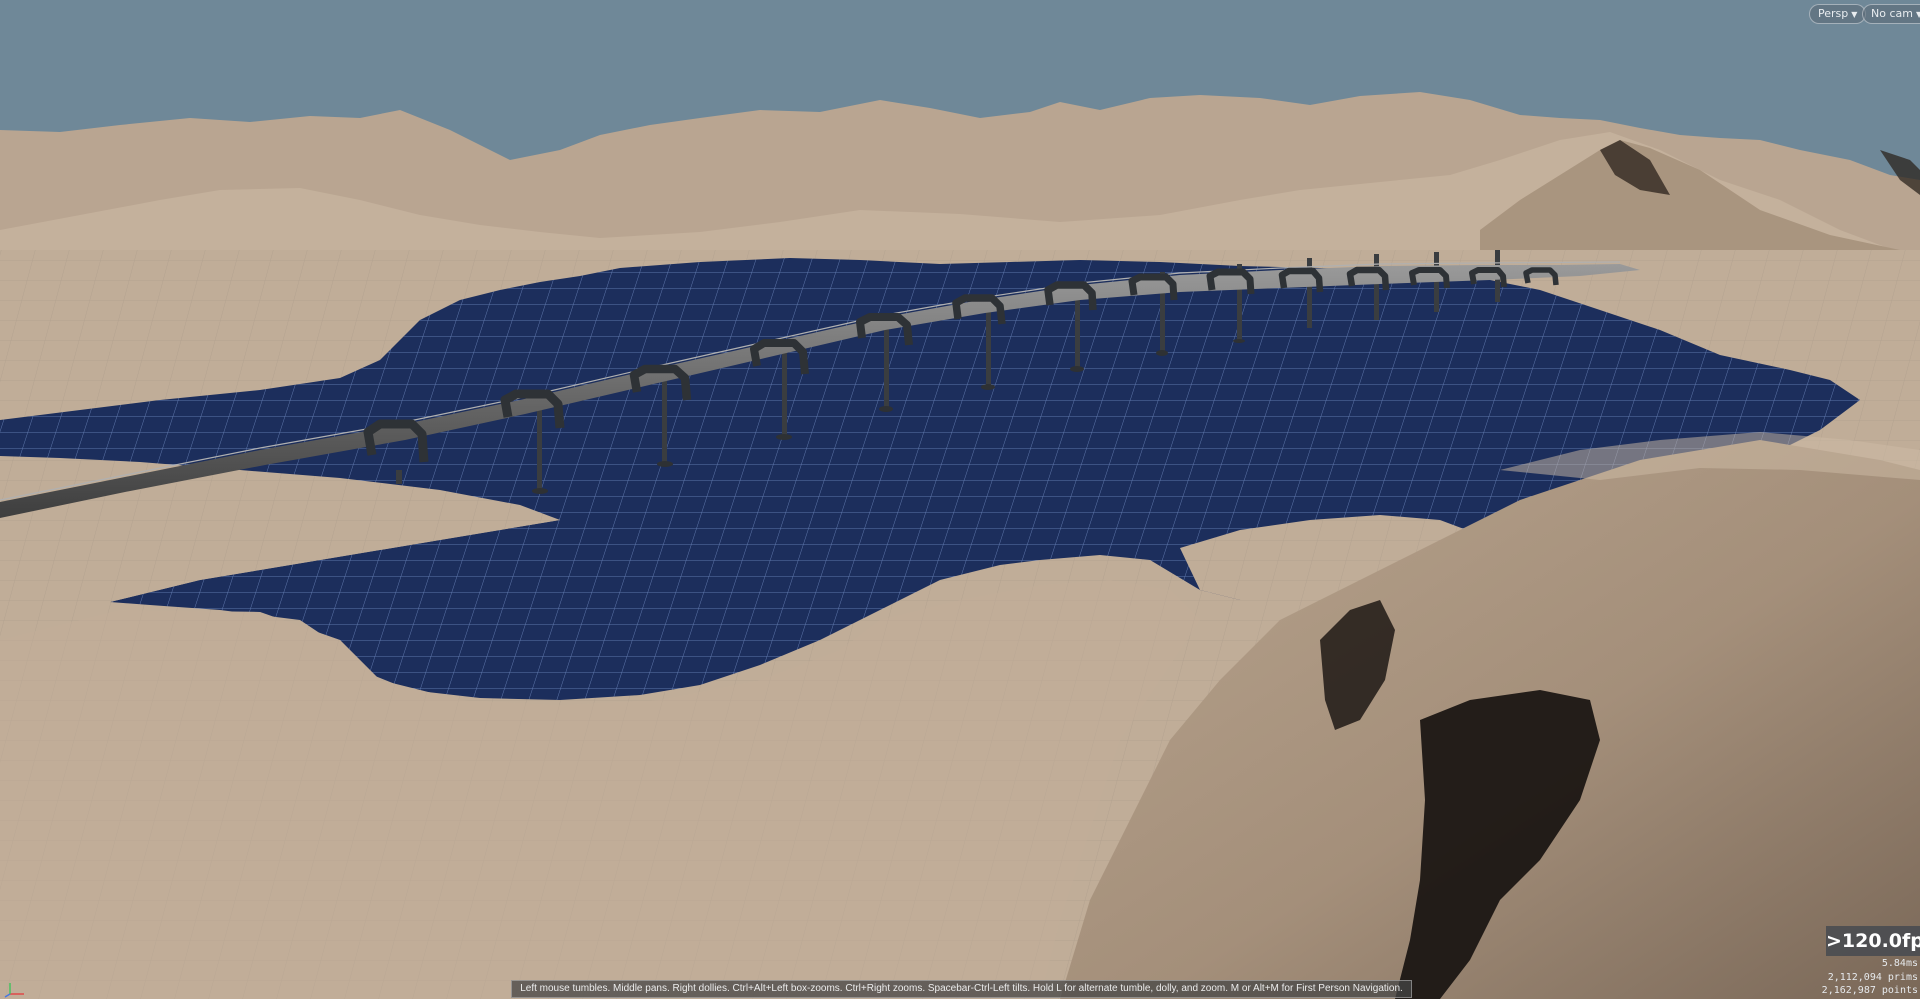 The height and width of the screenshot is (999, 1920). What do you see at coordinates (1833, 13) in the screenshot?
I see `view-mode-label: Persp` at bounding box center [1833, 13].